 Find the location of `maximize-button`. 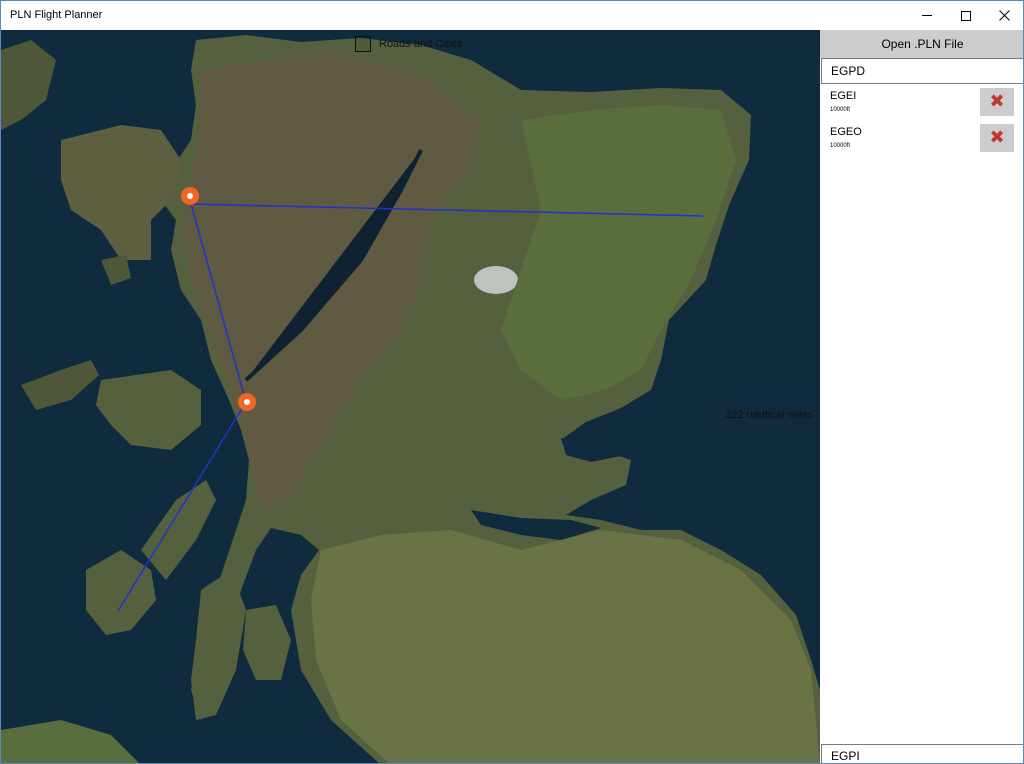

maximize-button is located at coordinates (966, 15).